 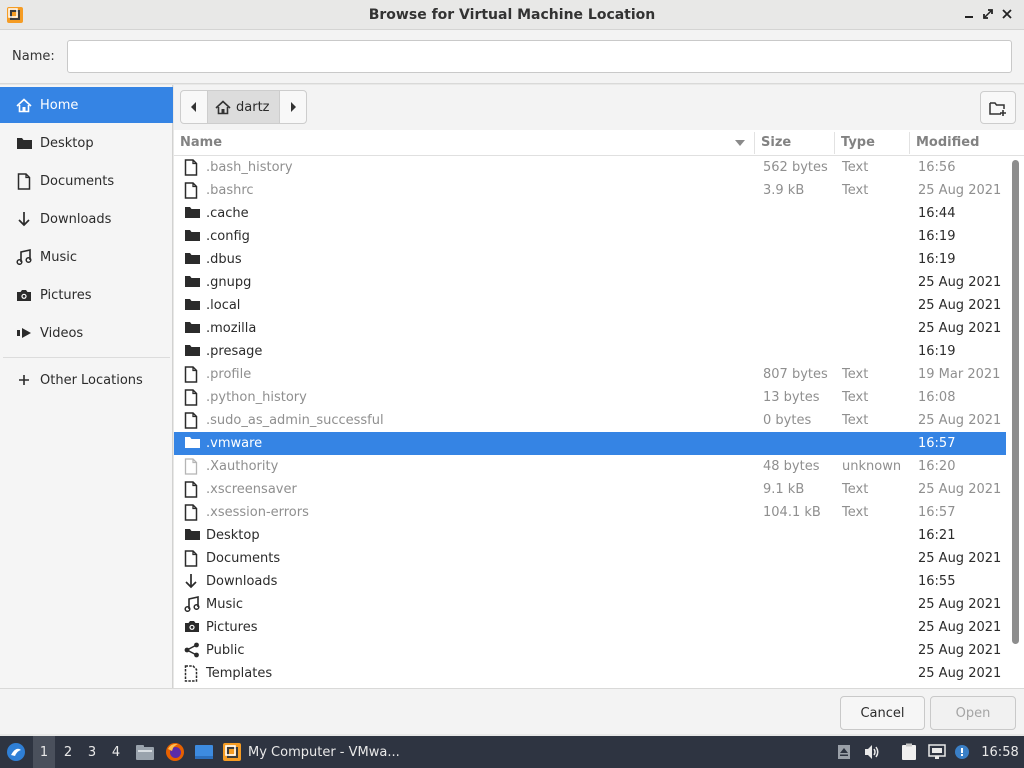 What do you see at coordinates (194, 107) in the screenshot?
I see `path-back-button` at bounding box center [194, 107].